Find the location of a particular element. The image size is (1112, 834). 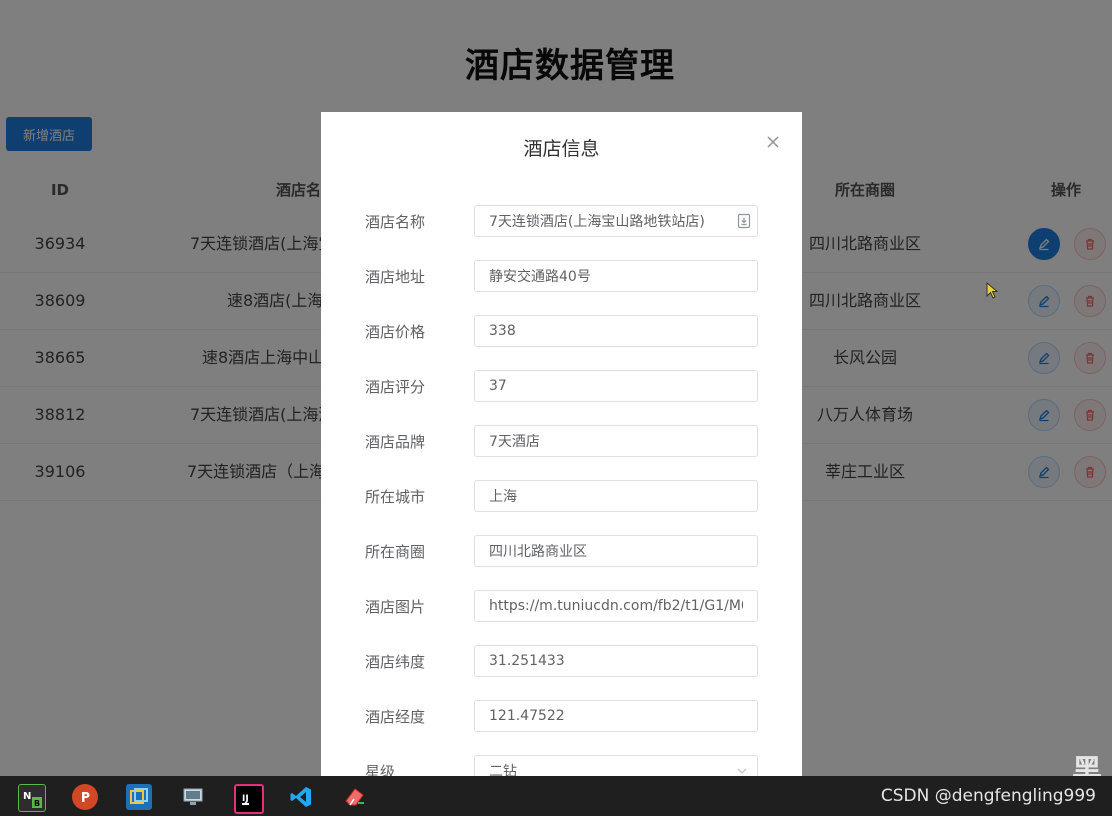

field-label-longitude: 酒店经度 is located at coordinates (395, 717).